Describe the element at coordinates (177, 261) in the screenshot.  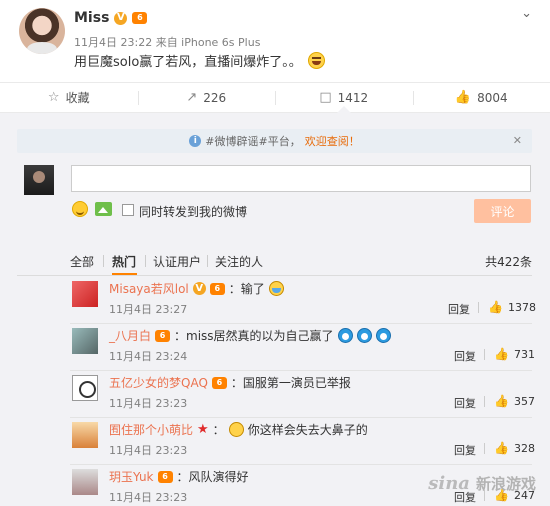
I see `filter-verified: 认证用户` at that location.